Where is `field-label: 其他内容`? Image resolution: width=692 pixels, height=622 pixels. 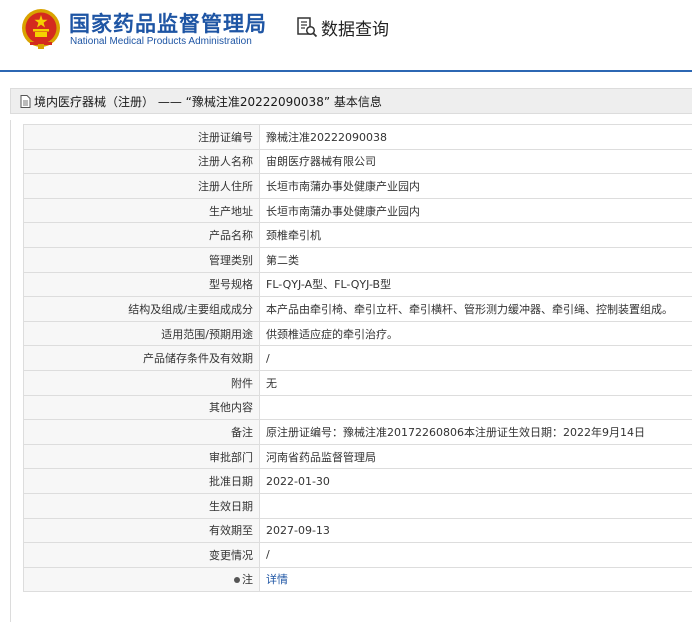
field-label: 其他内容 is located at coordinates (141, 407).